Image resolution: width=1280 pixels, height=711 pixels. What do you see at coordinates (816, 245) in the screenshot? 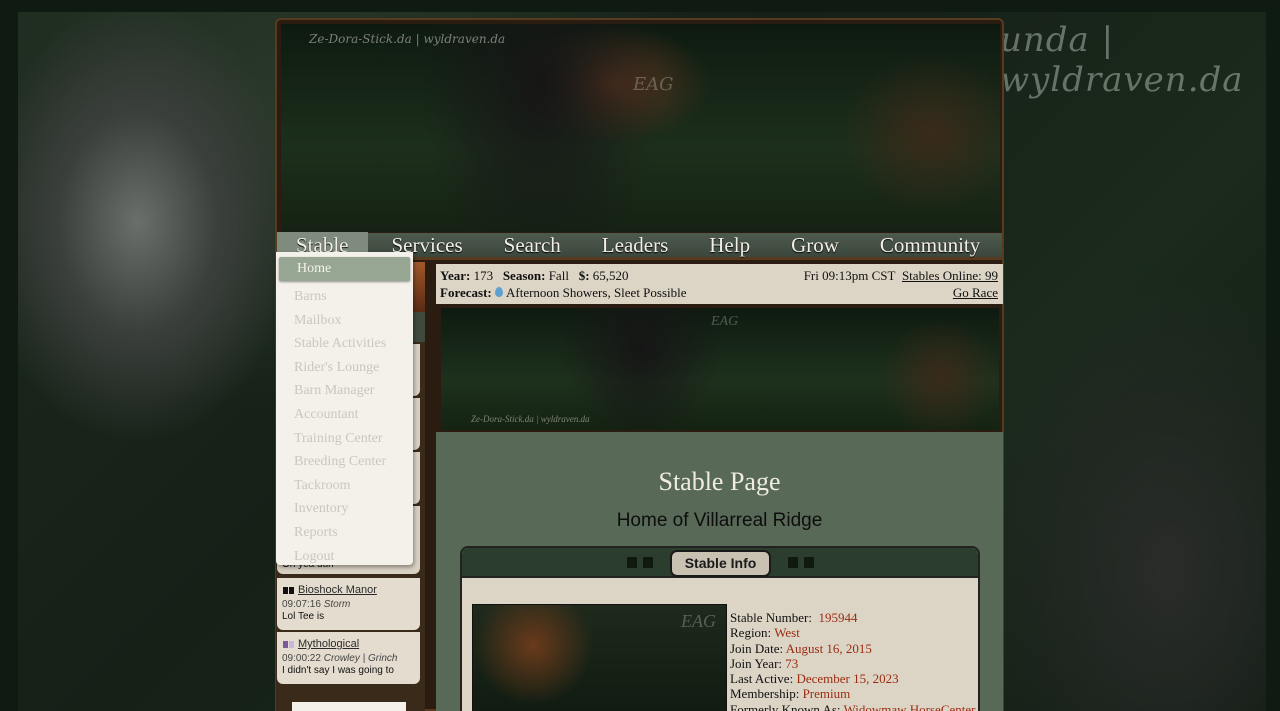
I see `nav-grow: Grow` at bounding box center [816, 245].